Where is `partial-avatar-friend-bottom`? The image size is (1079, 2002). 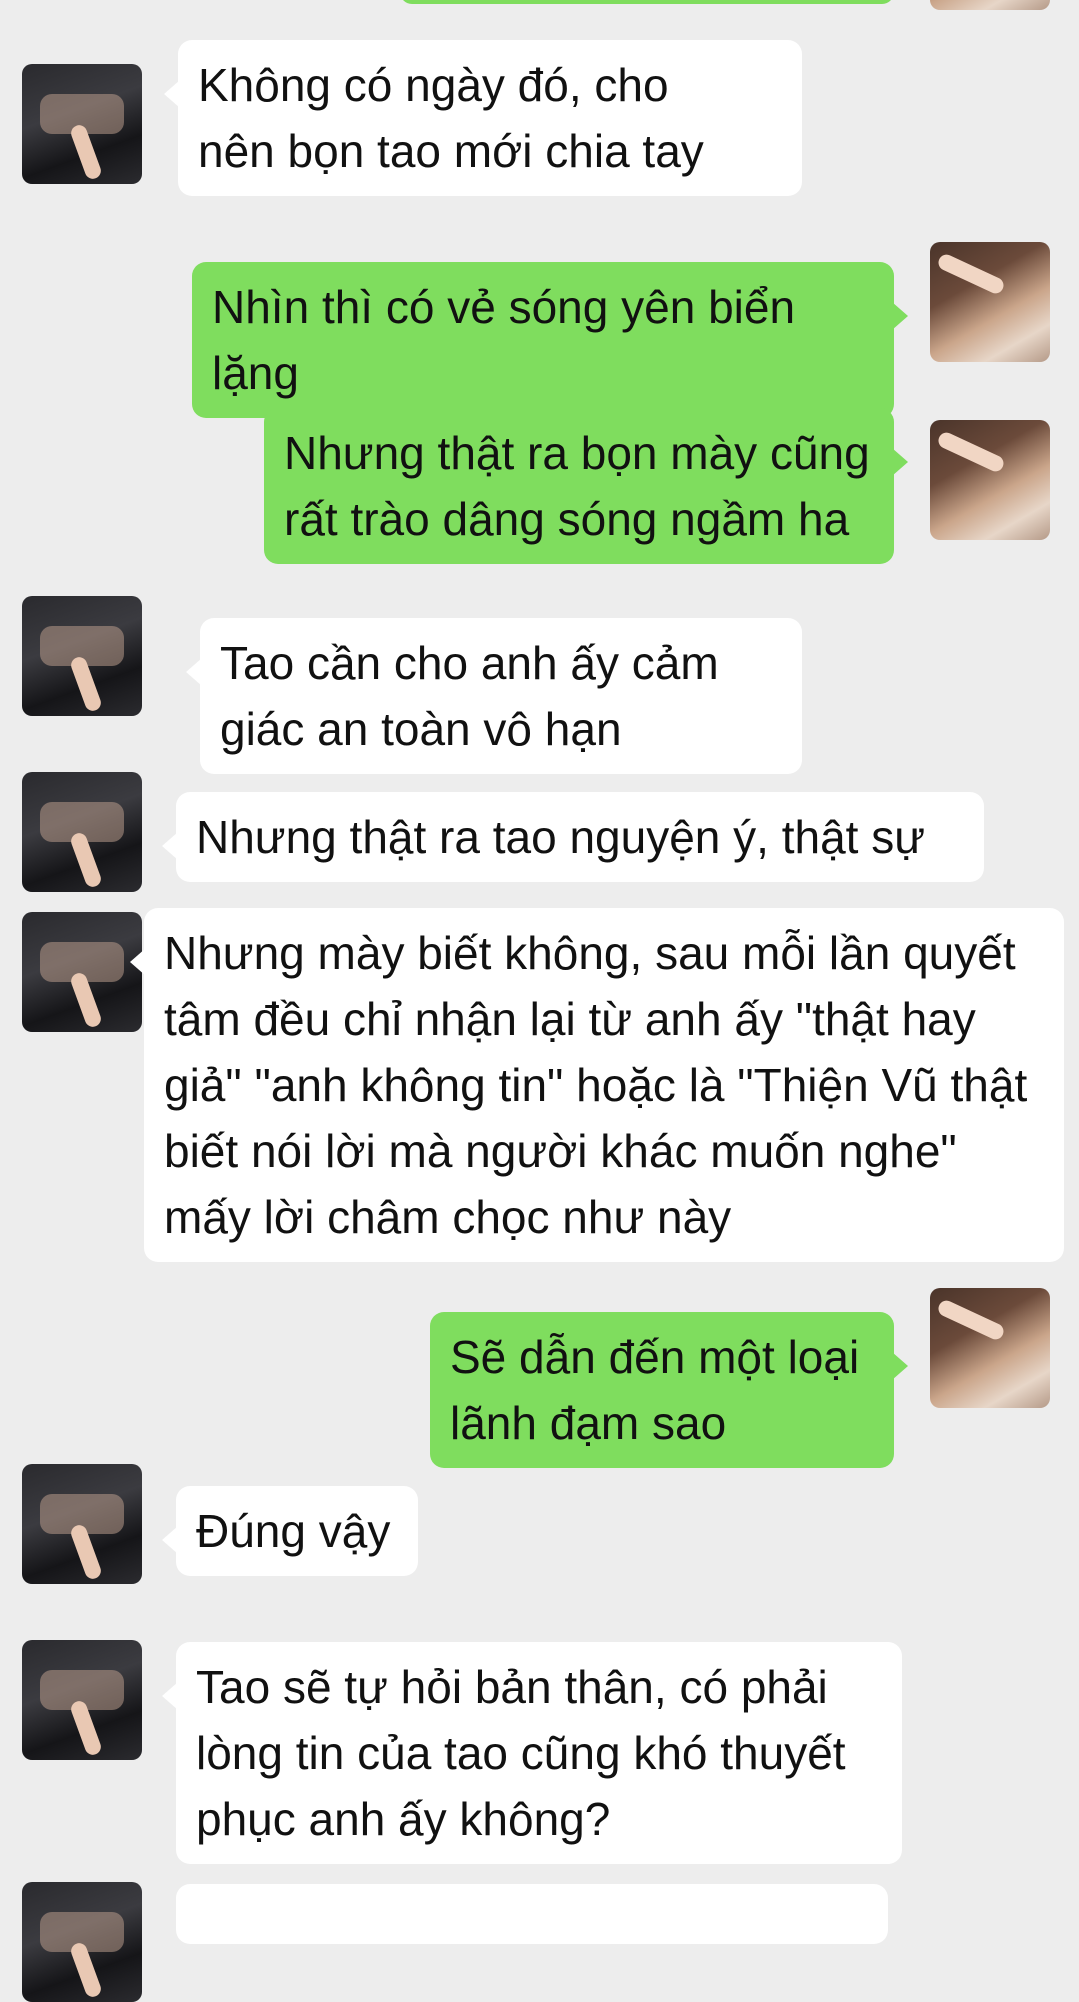 partial-avatar-friend-bottom is located at coordinates (82, 1942).